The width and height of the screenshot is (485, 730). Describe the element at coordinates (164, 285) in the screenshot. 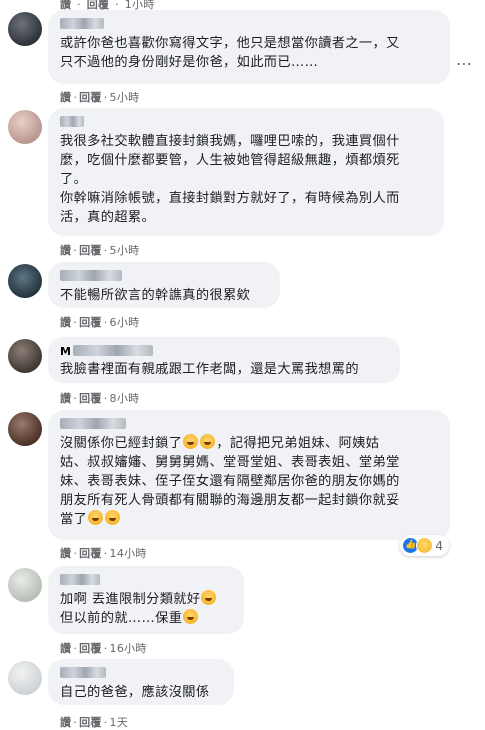

I see `comment-bubble: 不能暢所欲言的幹譙真的很累欸` at that location.